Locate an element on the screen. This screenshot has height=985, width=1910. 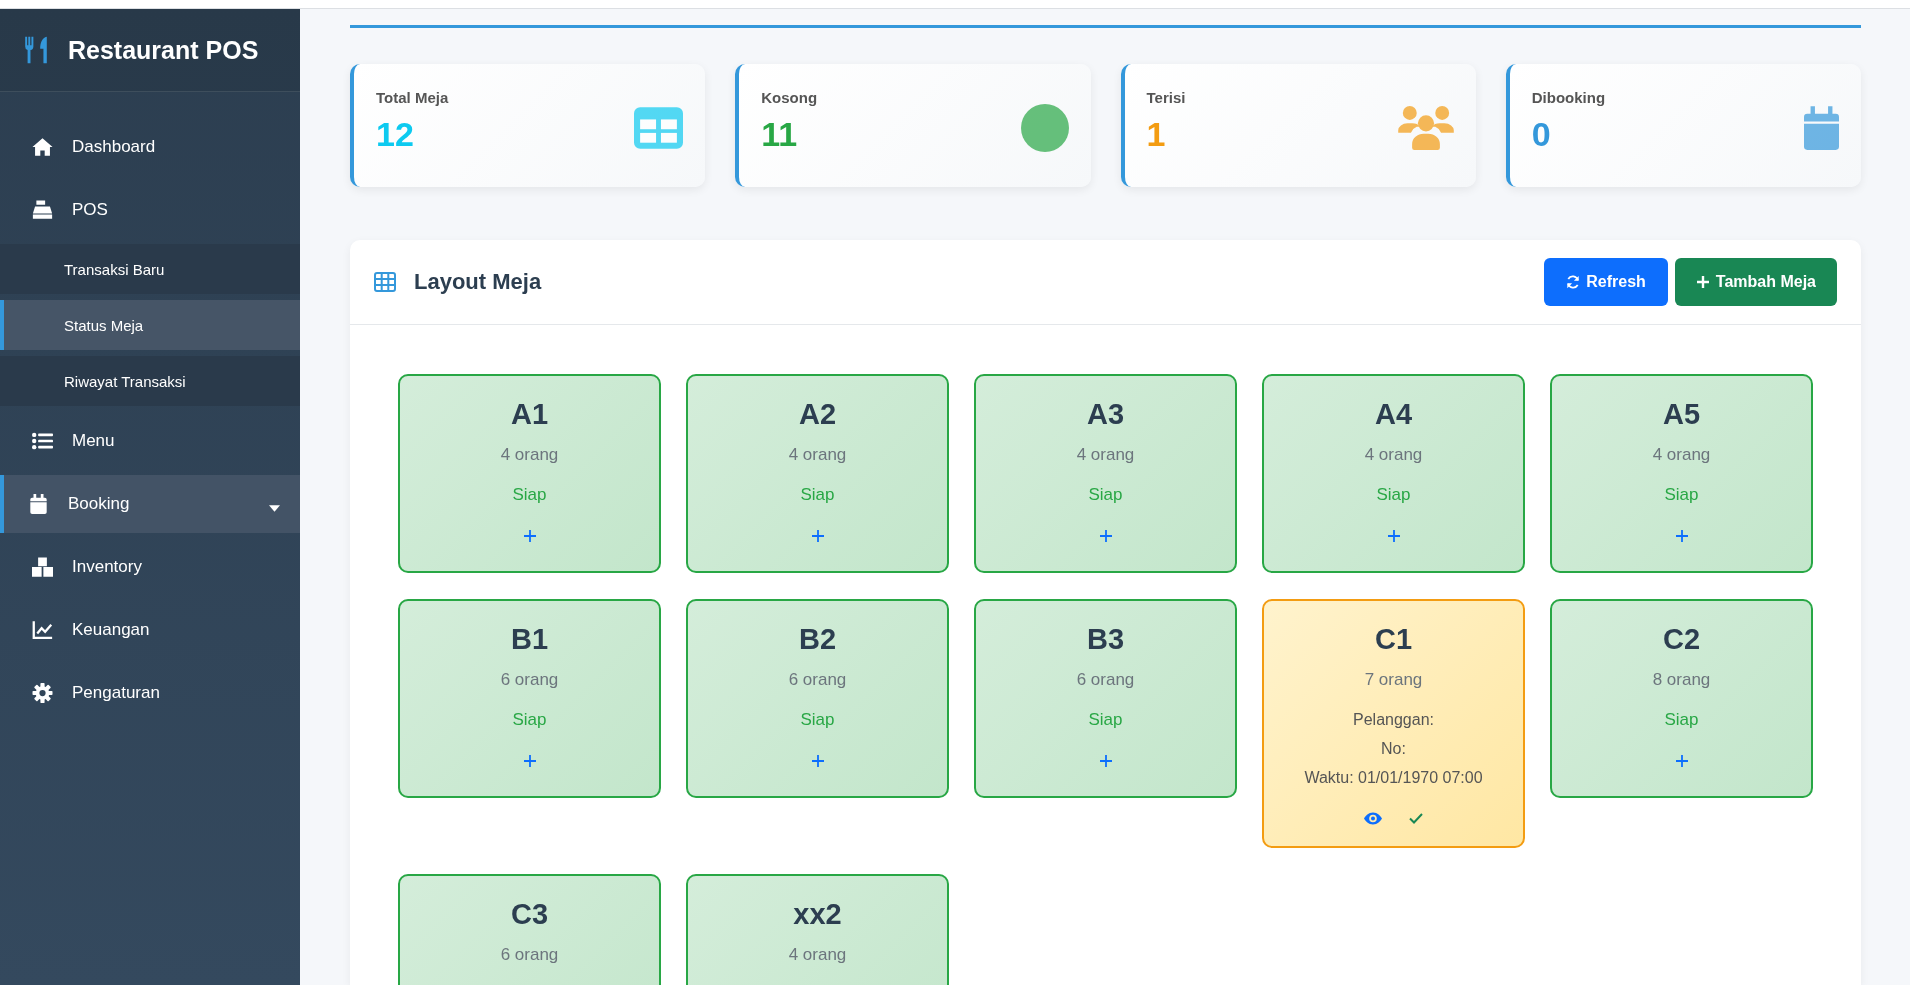
stat-value: 0 is located at coordinates (1541, 135).